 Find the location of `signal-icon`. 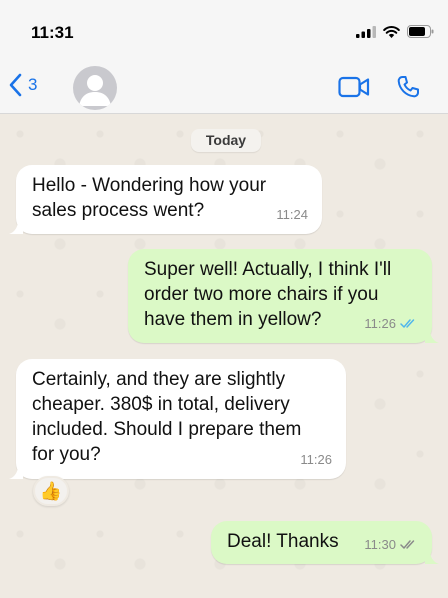

signal-icon is located at coordinates (366, 31).